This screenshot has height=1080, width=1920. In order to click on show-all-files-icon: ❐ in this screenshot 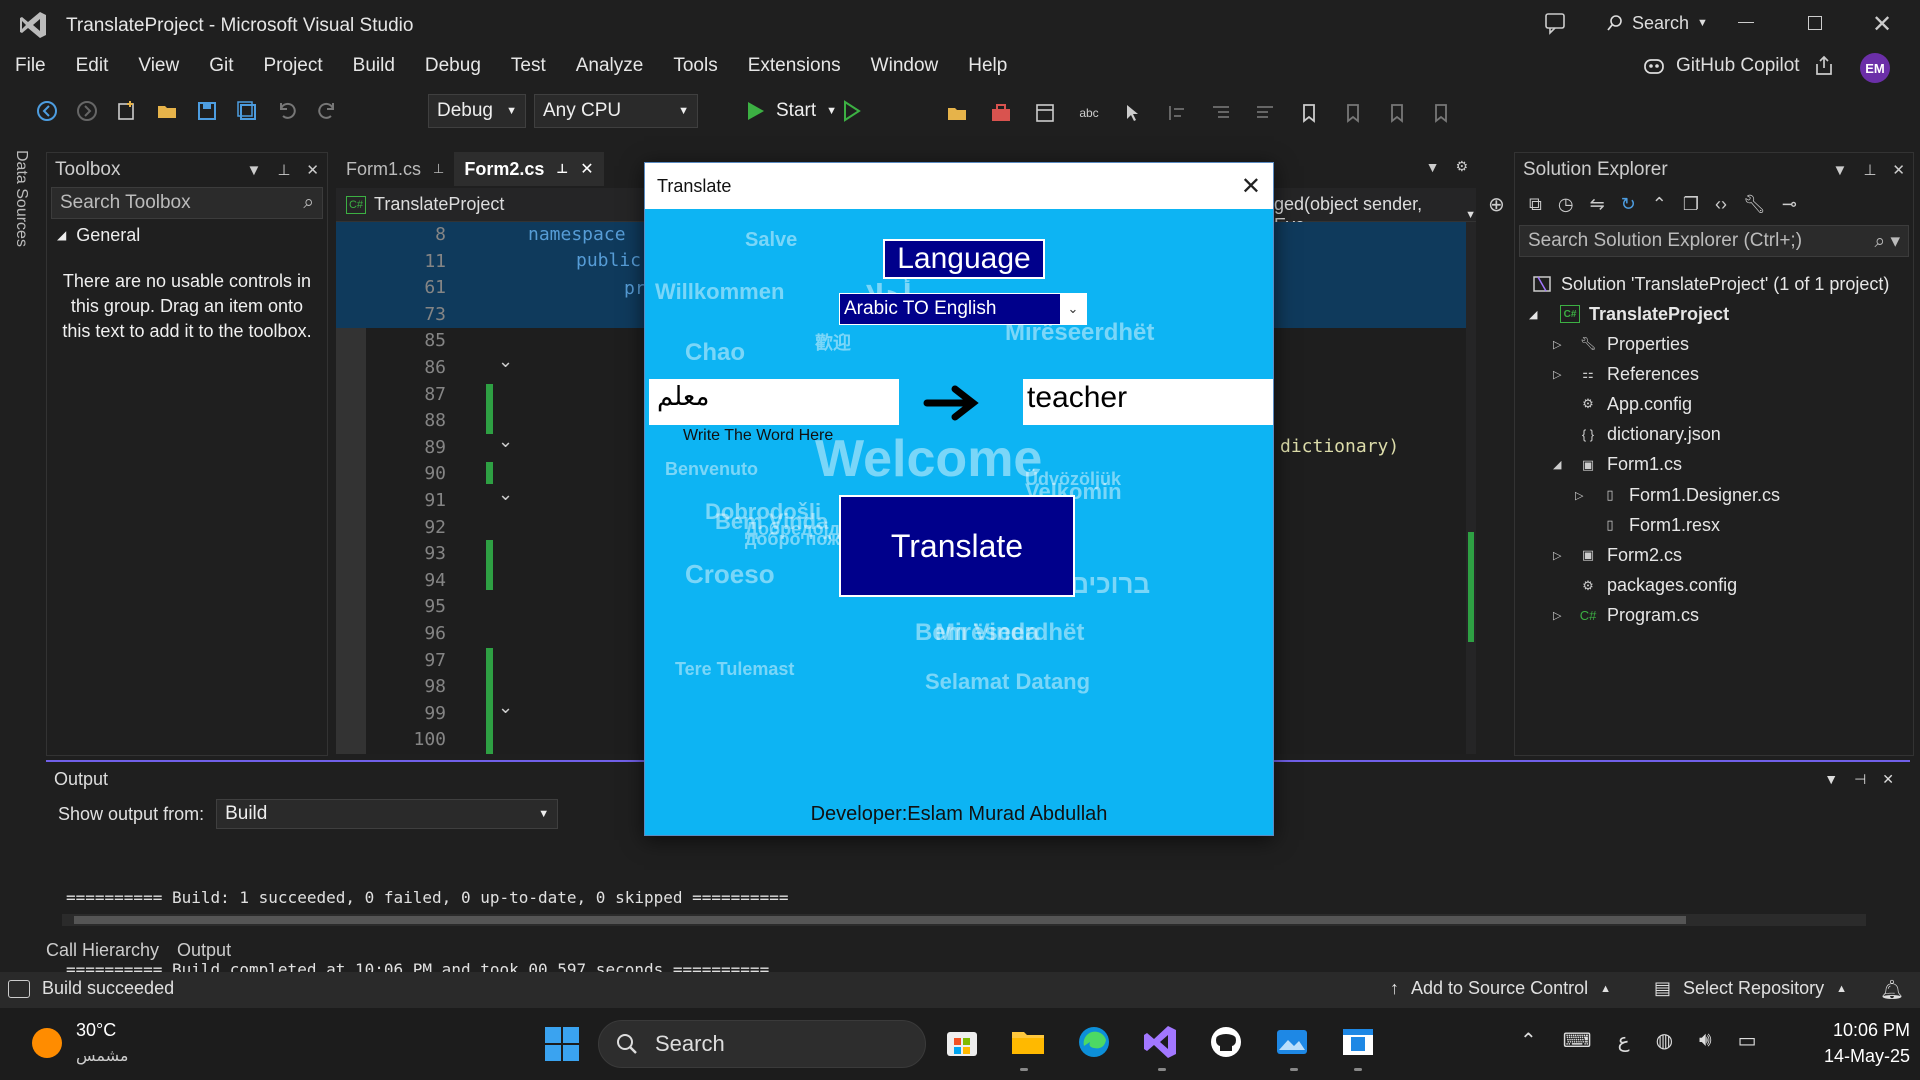, I will do `click(1691, 204)`.